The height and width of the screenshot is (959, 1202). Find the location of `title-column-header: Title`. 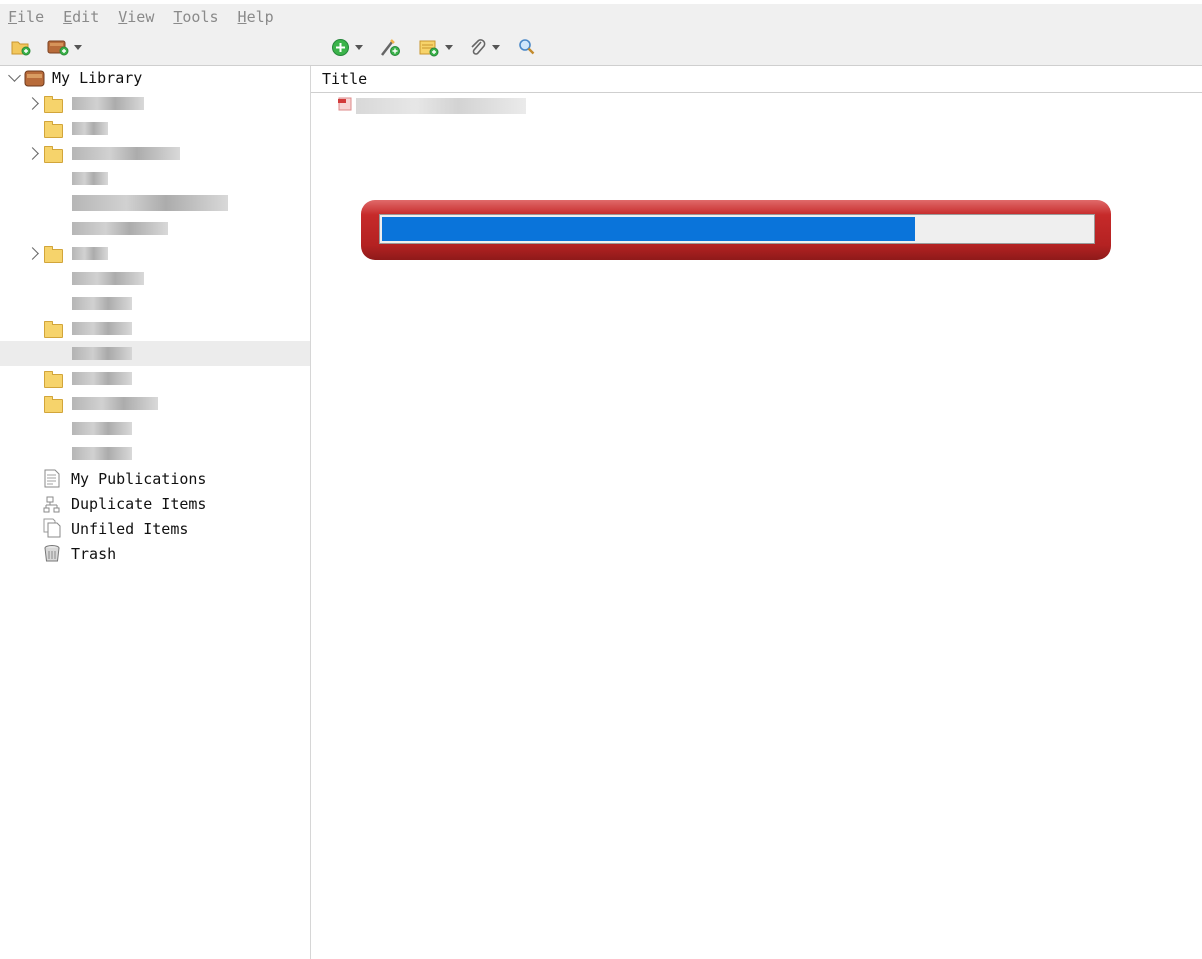

title-column-header: Title is located at coordinates (756, 79).